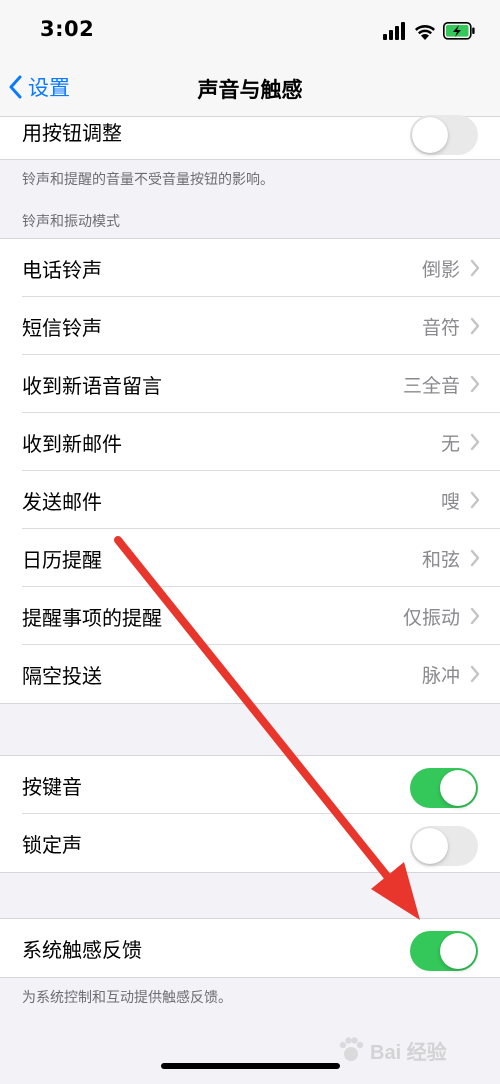 Image resolution: width=500 pixels, height=1084 pixels. What do you see at coordinates (71, 222) in the screenshot?
I see `section-header-ringtones: 铃声和振动模式` at bounding box center [71, 222].